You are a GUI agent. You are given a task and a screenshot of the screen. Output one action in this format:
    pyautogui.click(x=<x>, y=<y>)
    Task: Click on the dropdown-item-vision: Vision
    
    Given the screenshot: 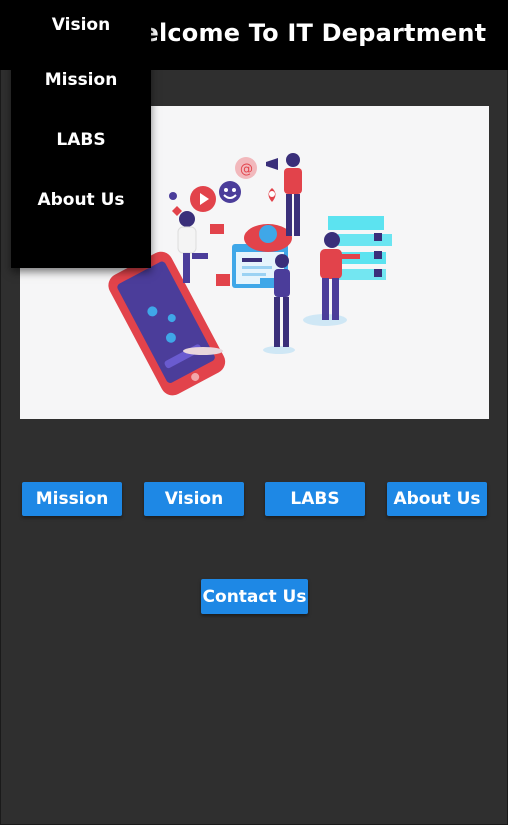 What is the action you would take?
    pyautogui.click(x=81, y=25)
    